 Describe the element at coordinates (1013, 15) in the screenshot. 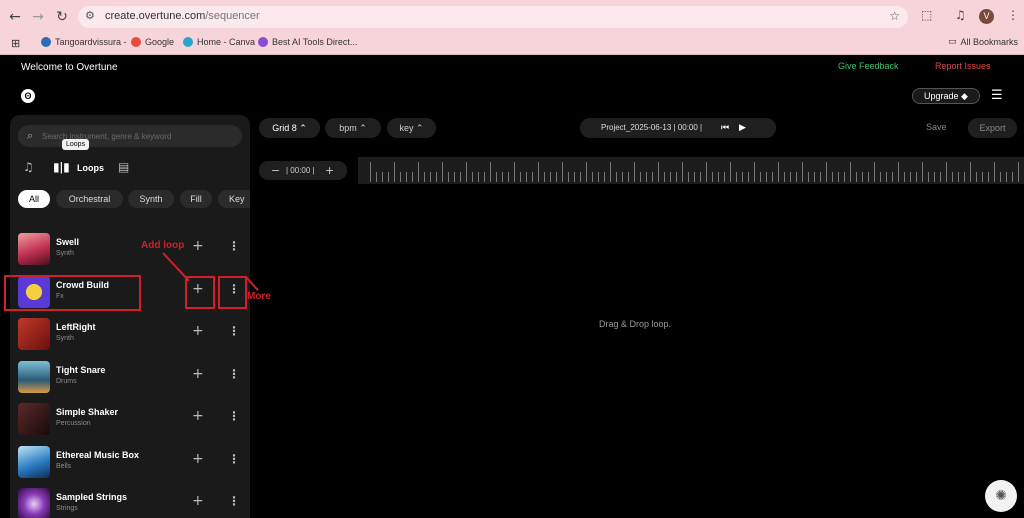

I see `browser-menu-icon: ⋮` at that location.